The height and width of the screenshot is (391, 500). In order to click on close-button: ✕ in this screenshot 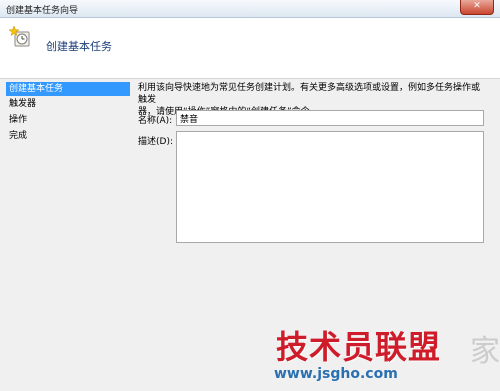, I will do `click(477, 7)`.